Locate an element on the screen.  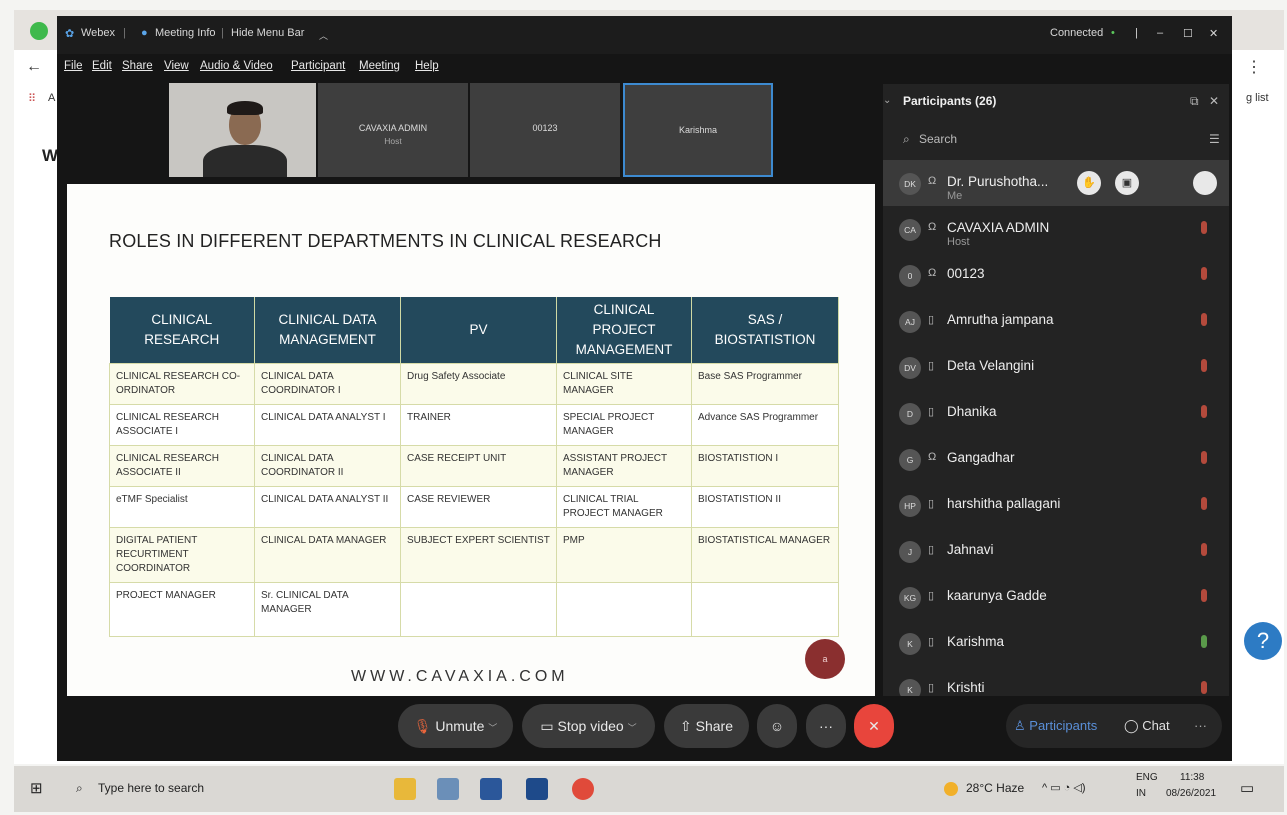
share-label: Share is located at coordinates (714, 726).